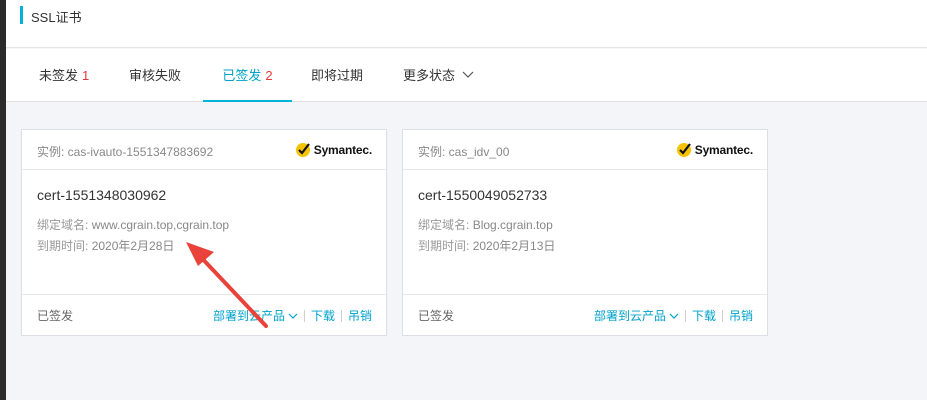  Describe the element at coordinates (483, 195) in the screenshot. I see `cert-name: cert-1550049052733` at that location.